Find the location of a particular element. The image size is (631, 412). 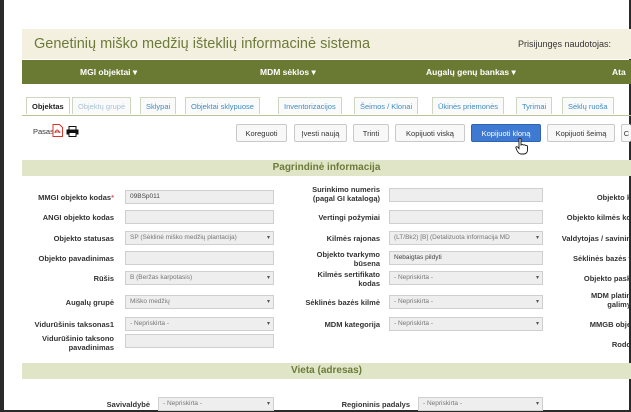

field-label-angi-code: ANGI objekto kodas is located at coordinates (78, 217).